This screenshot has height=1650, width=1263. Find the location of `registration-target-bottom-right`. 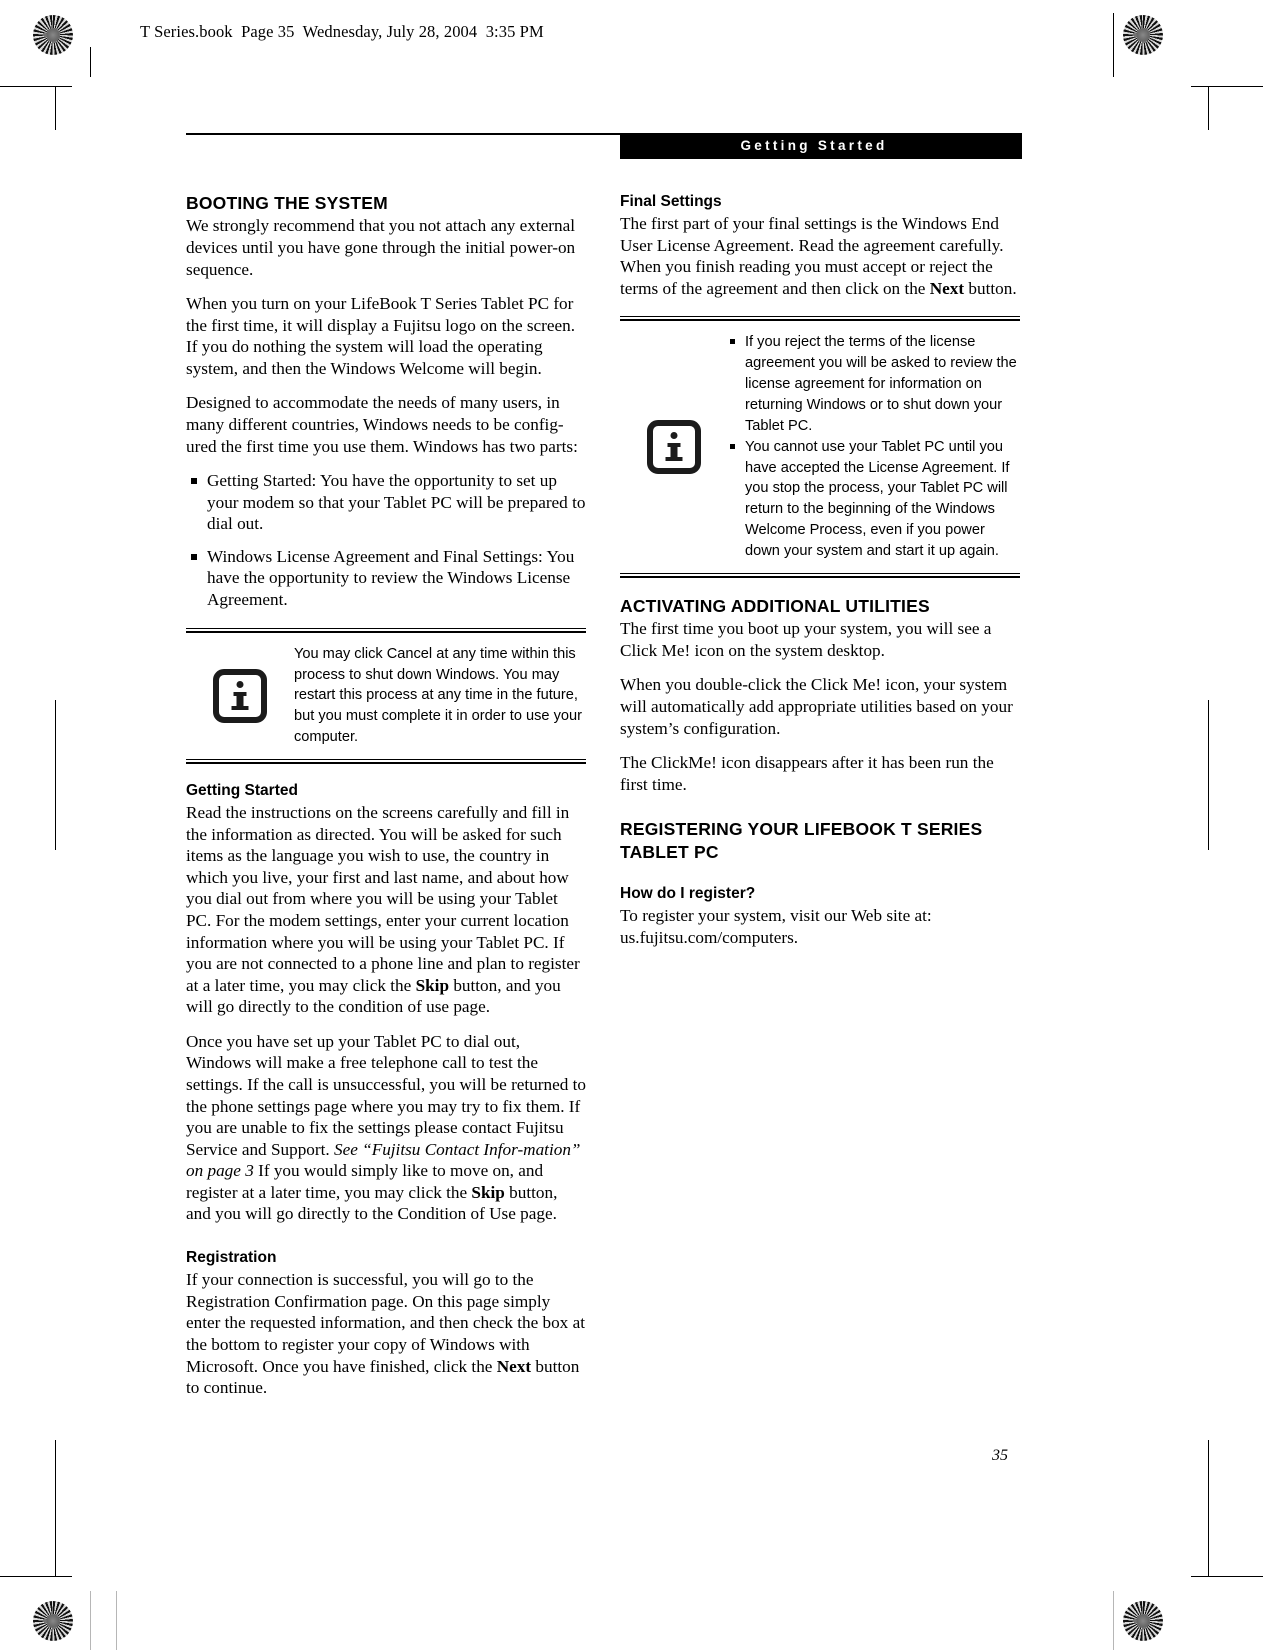

registration-target-bottom-right is located at coordinates (1077, 1618).